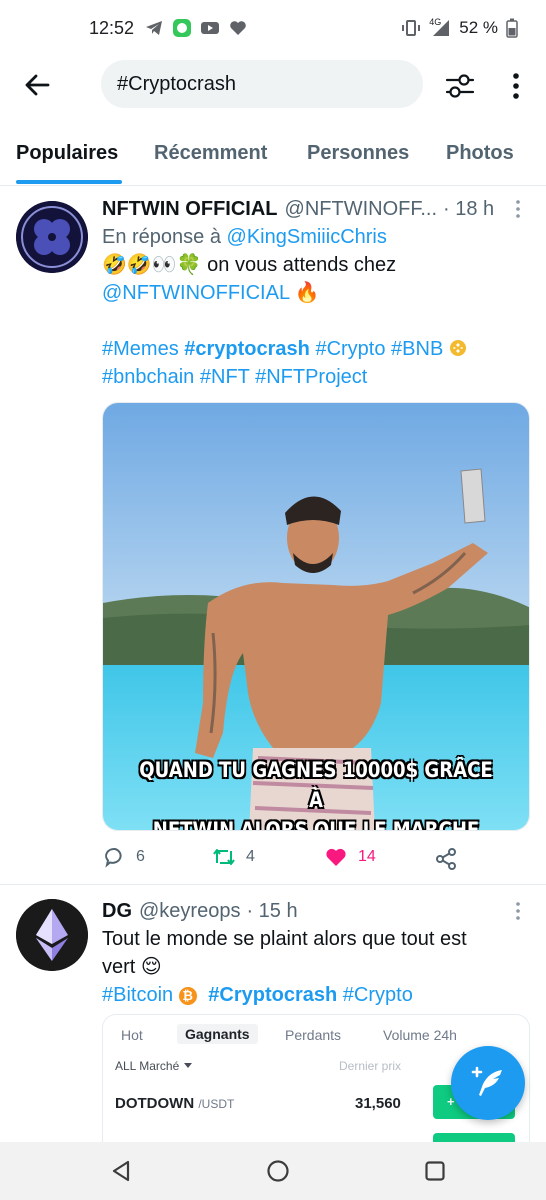 This screenshot has width=546, height=1200. I want to click on heart-icon, so click(238, 28).